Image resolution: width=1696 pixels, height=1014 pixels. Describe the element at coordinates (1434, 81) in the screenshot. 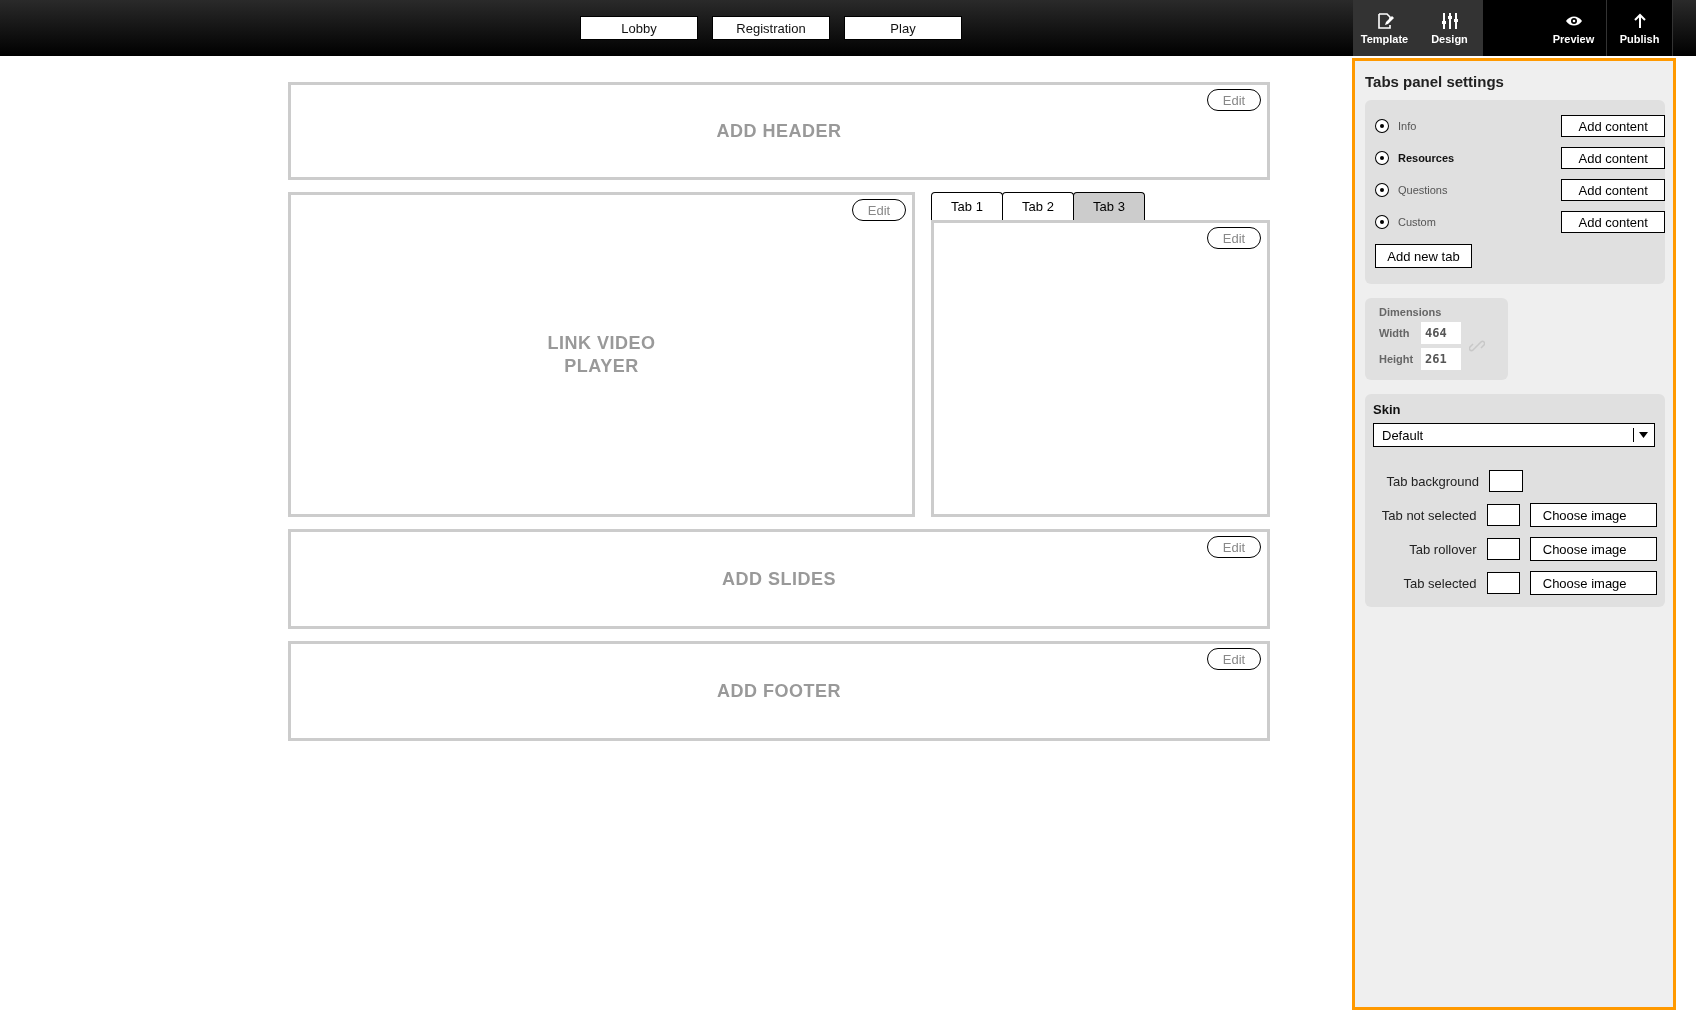

I see `panel-title: Tabs panel settings` at that location.